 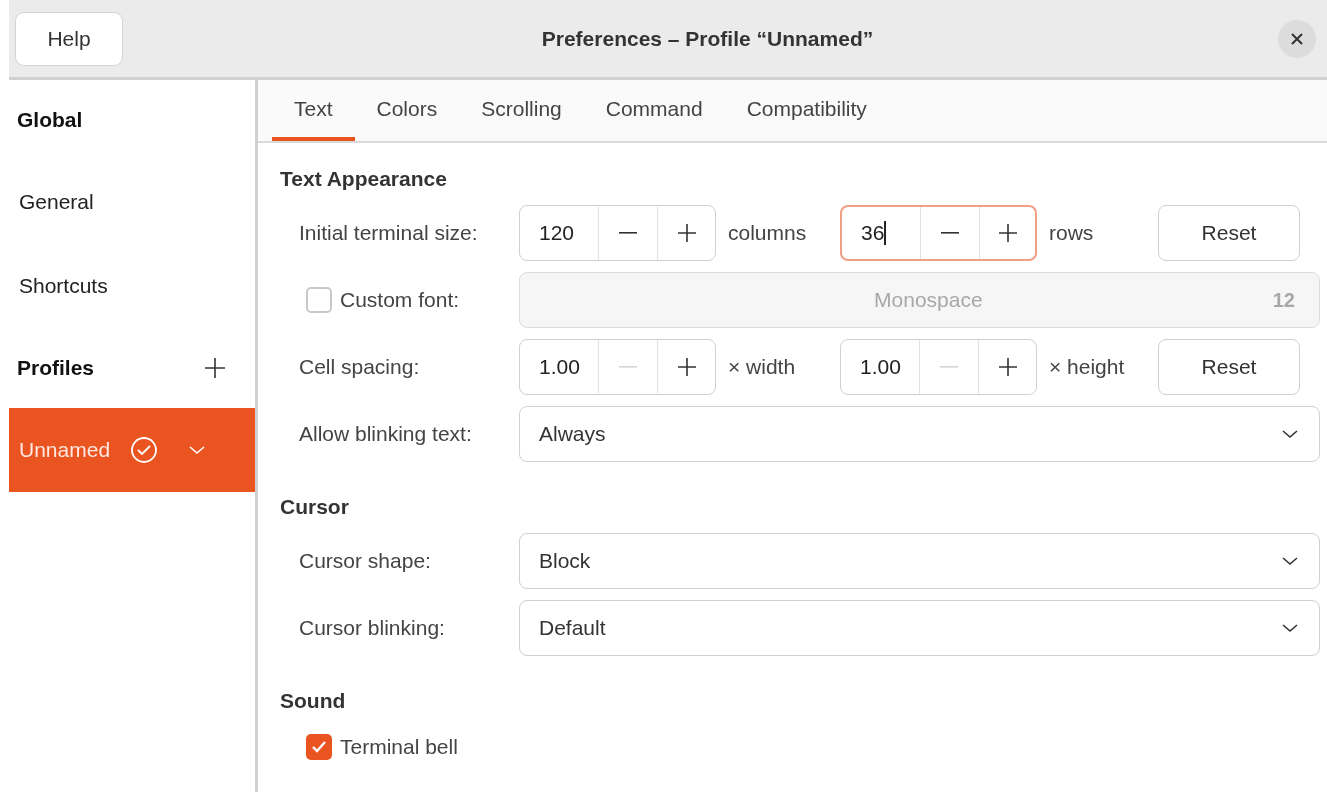 I want to click on tab: Text, so click(x=313, y=110).